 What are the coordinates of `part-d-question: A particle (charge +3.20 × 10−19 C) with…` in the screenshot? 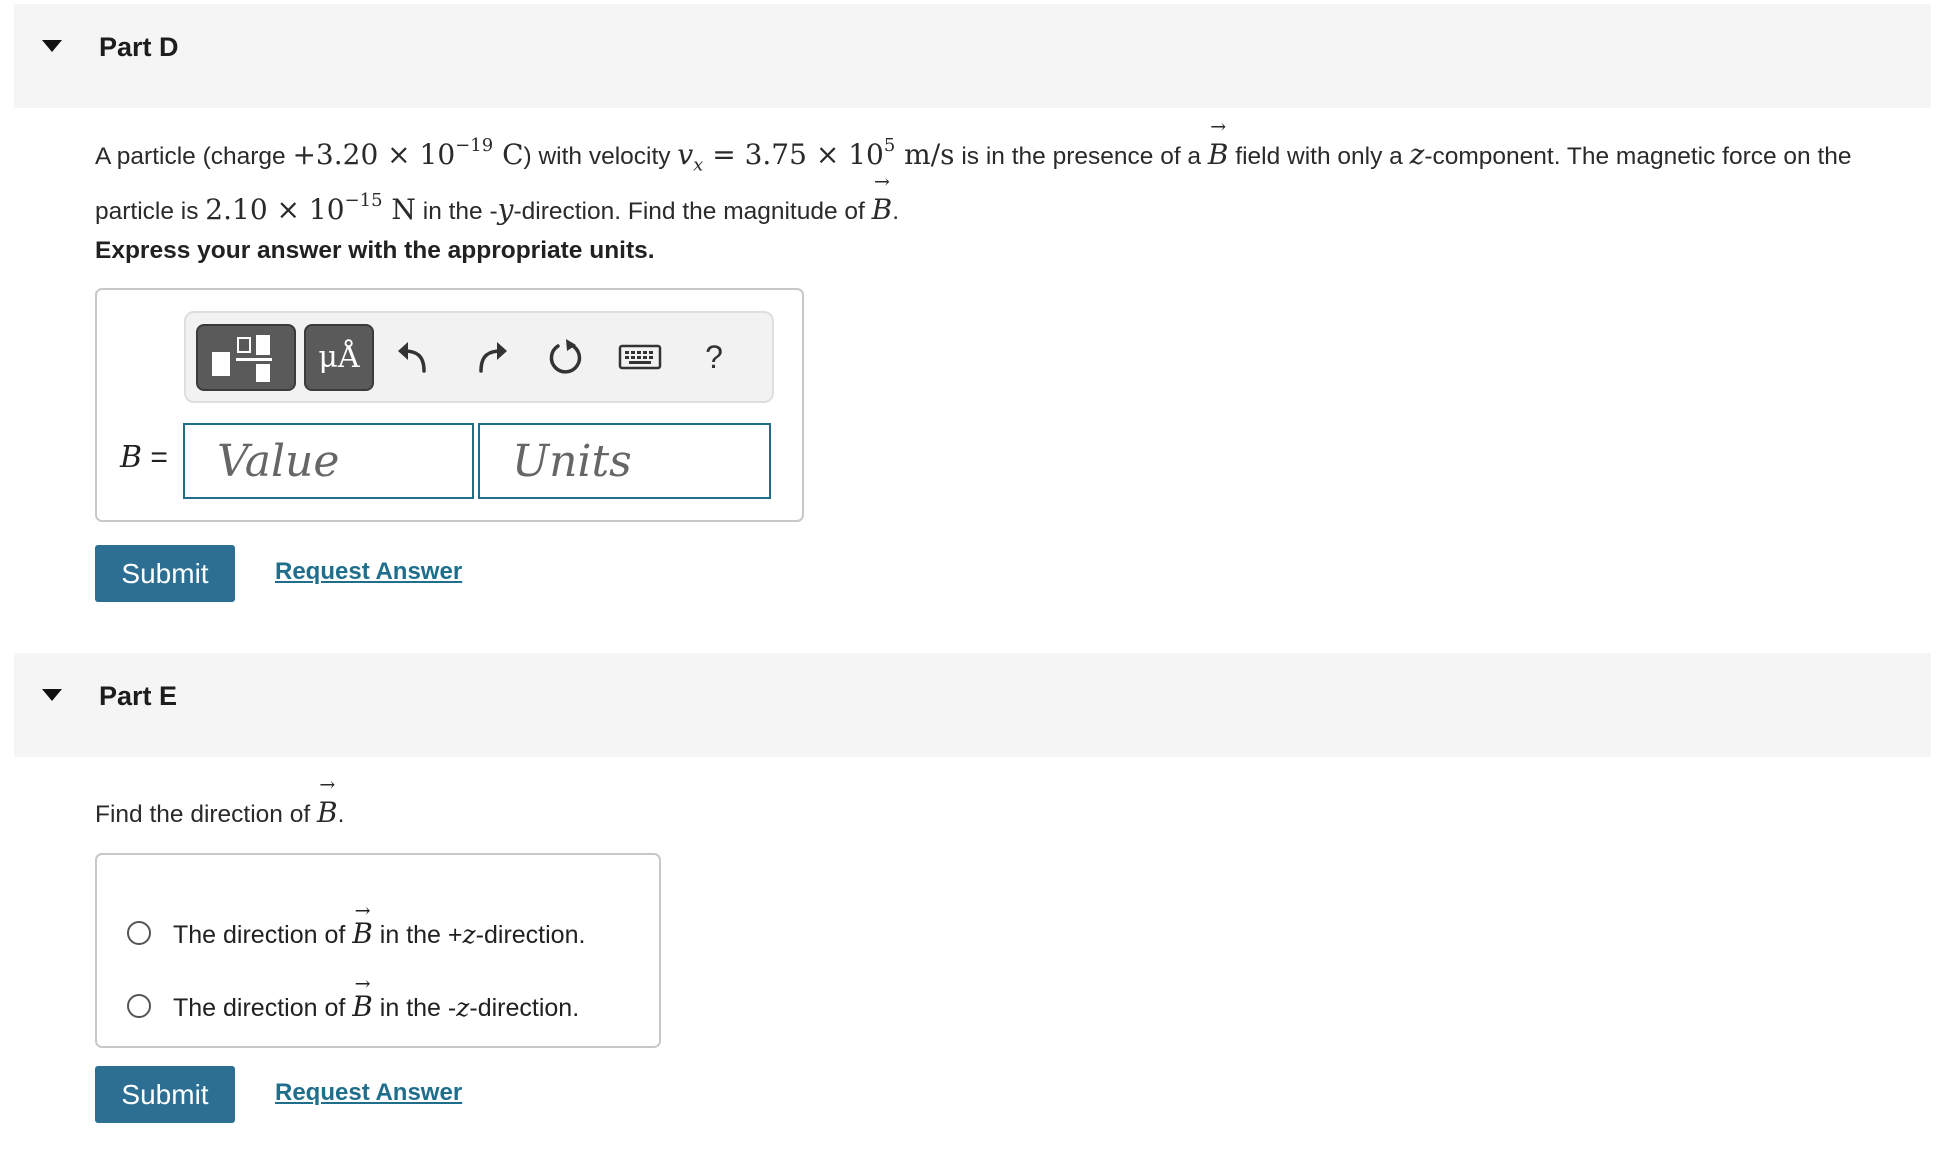 It's located at (1010, 177).